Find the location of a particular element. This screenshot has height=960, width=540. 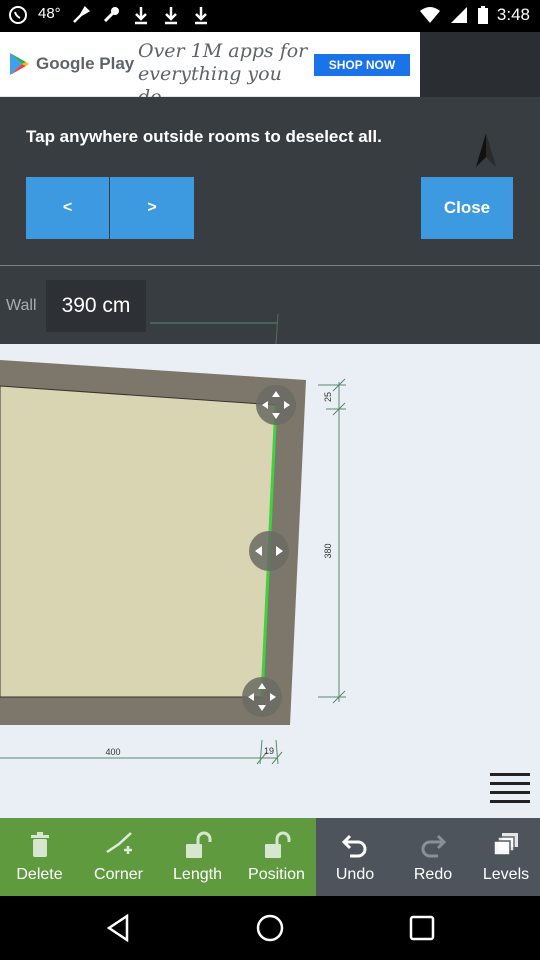

dimension-right-text: 380 is located at coordinates (328, 550).